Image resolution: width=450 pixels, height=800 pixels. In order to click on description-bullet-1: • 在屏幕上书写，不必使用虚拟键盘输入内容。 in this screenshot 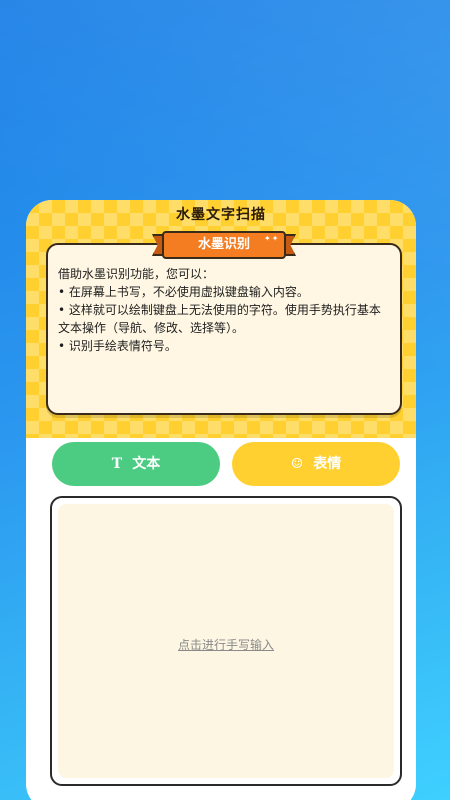, I will do `click(183, 292)`.